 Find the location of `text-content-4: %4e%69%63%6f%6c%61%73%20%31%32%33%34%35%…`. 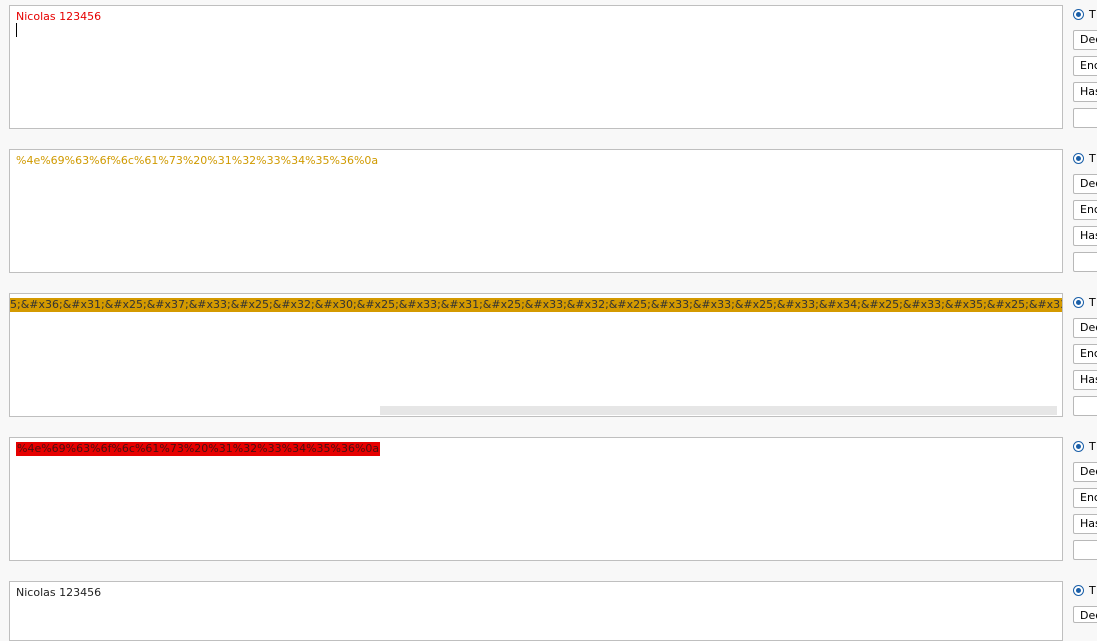

text-content-4: %4e%69%63%6f%6c%61%73%20%31%32%33%34%35%… is located at coordinates (198, 449).